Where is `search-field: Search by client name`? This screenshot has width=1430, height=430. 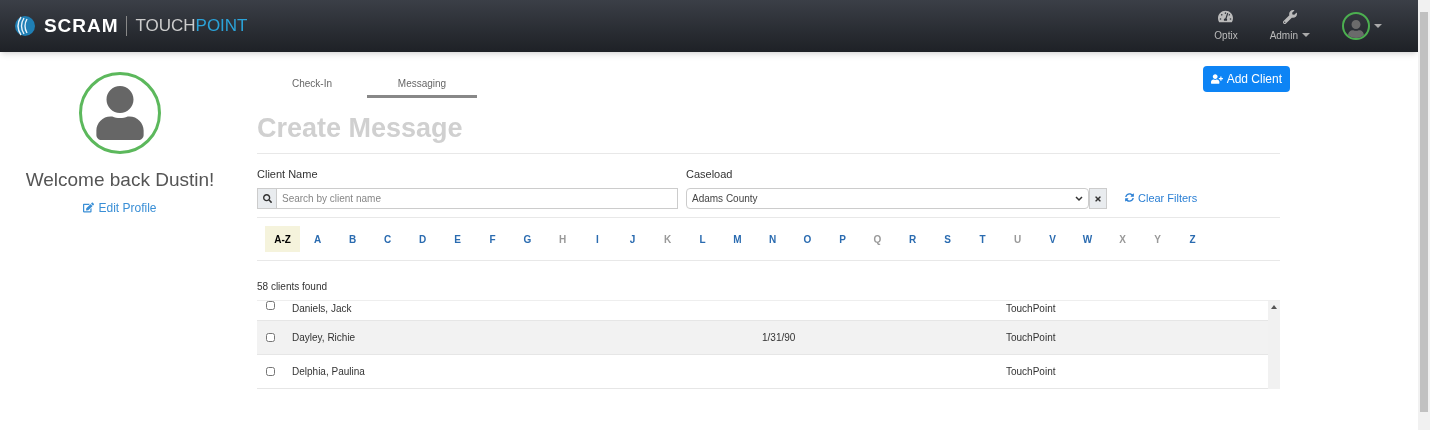
search-field: Search by client name is located at coordinates (477, 198).